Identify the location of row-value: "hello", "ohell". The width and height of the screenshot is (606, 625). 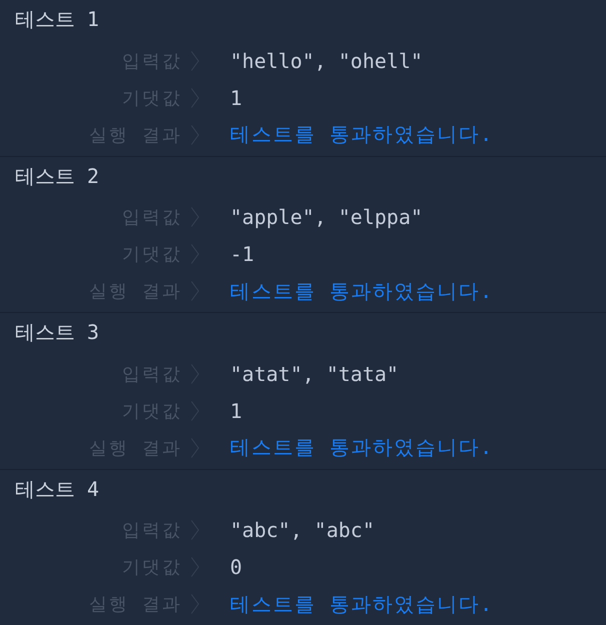
(326, 60).